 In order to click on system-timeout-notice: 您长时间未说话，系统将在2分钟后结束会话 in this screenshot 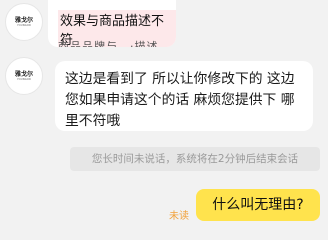, I will do `click(195, 159)`.